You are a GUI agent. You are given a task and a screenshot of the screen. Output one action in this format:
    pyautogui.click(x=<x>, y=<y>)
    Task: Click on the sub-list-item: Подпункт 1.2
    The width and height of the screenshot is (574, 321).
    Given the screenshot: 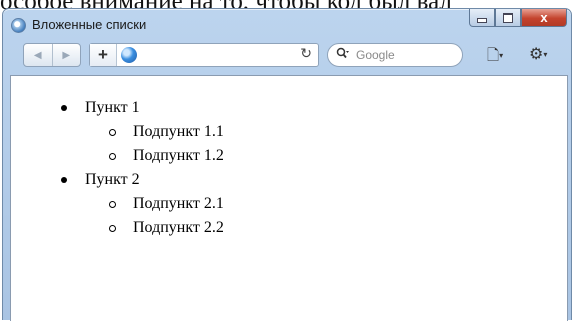 What is the action you would take?
    pyautogui.click(x=117, y=156)
    